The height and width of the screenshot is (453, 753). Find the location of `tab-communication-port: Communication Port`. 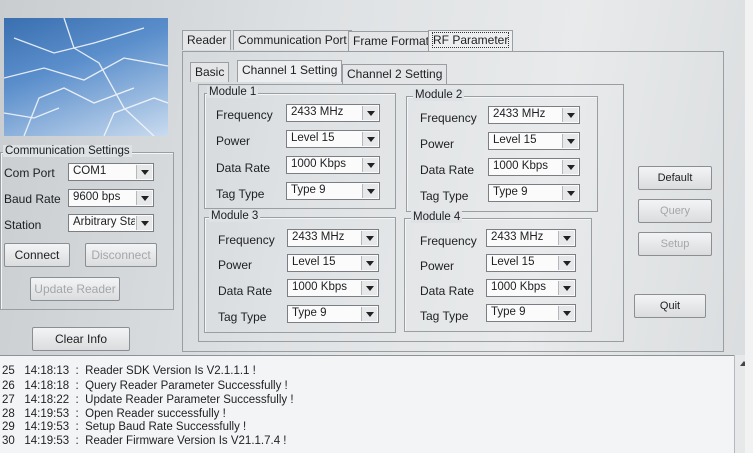

tab-communication-port: Communication Port is located at coordinates (292, 40).